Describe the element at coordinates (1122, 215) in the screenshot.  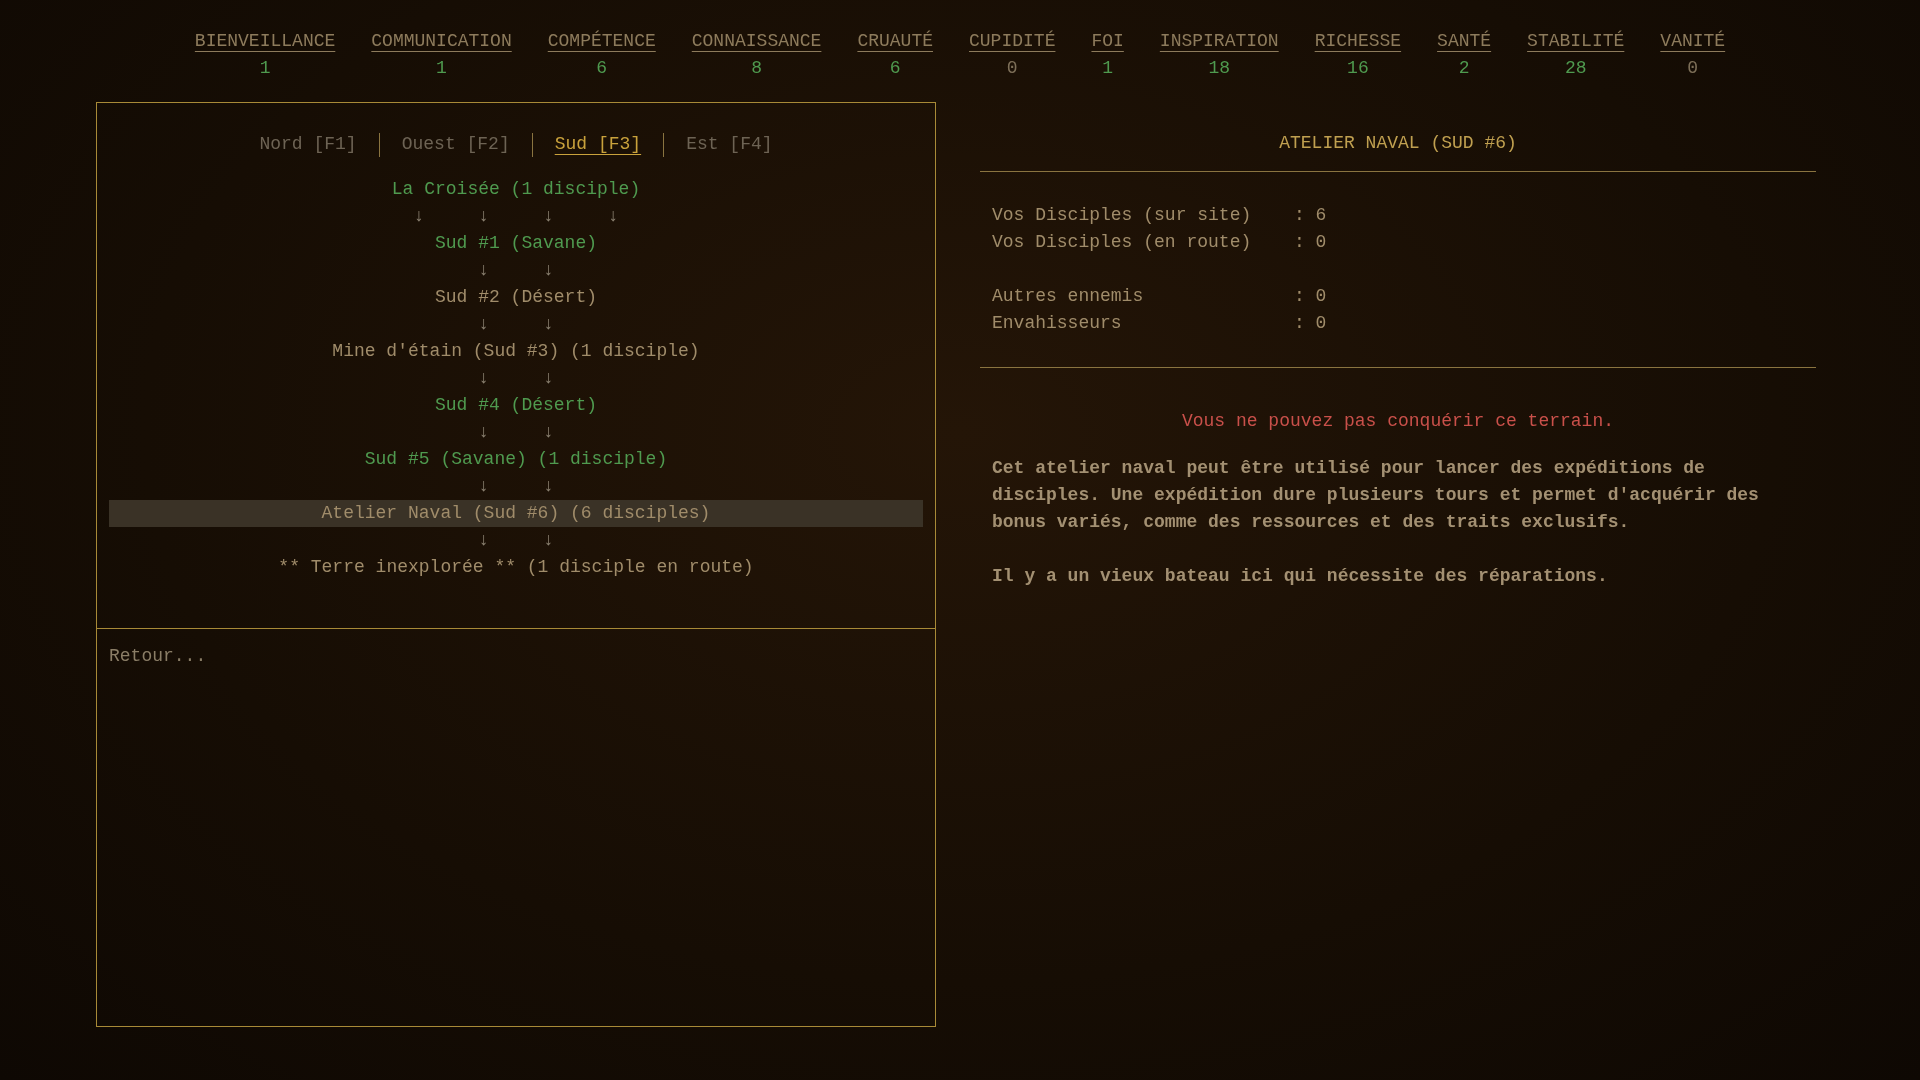
I see `info-label: Vos Disciples (sur site)` at that location.